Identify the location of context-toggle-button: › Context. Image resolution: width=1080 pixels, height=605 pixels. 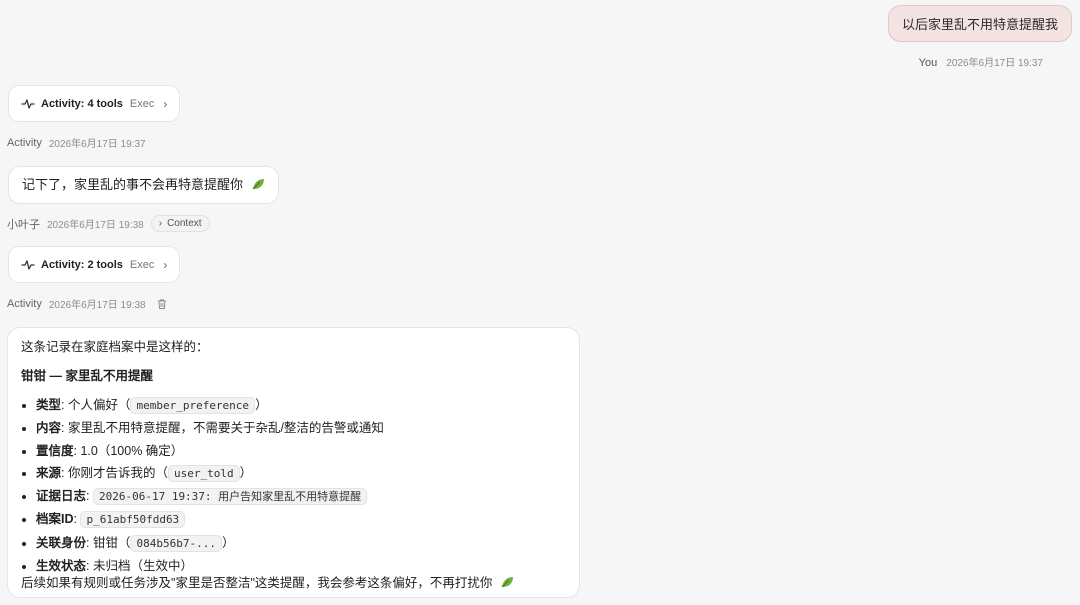
(180, 223).